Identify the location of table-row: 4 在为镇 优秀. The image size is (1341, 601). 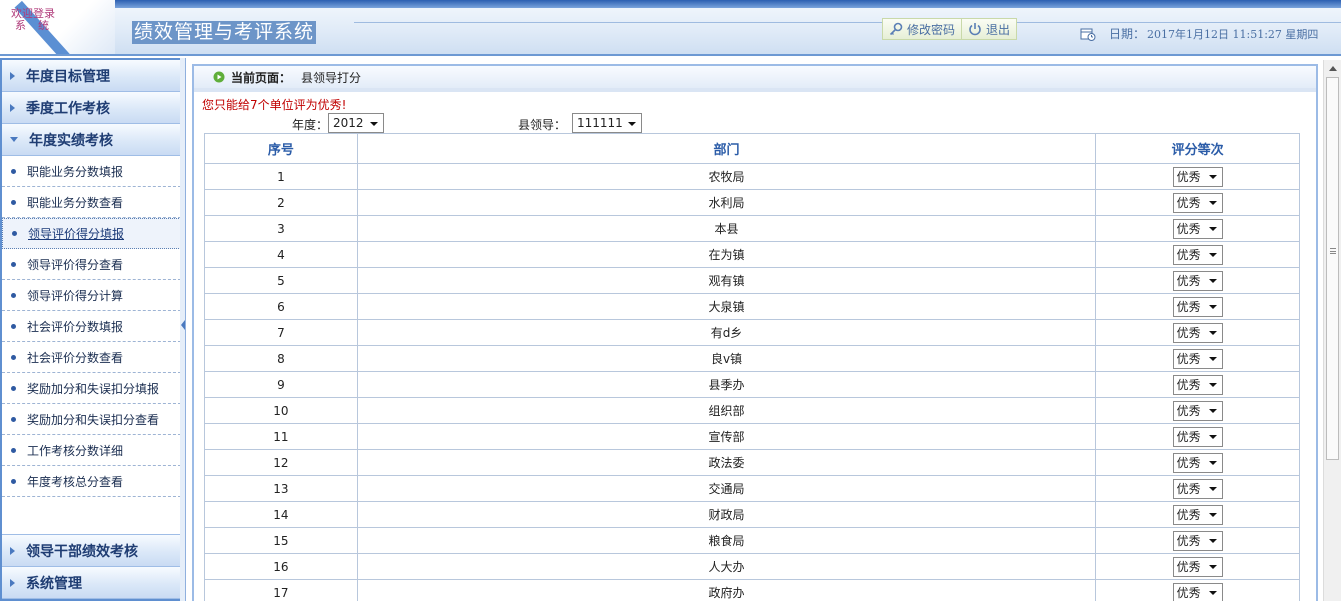
(752, 254).